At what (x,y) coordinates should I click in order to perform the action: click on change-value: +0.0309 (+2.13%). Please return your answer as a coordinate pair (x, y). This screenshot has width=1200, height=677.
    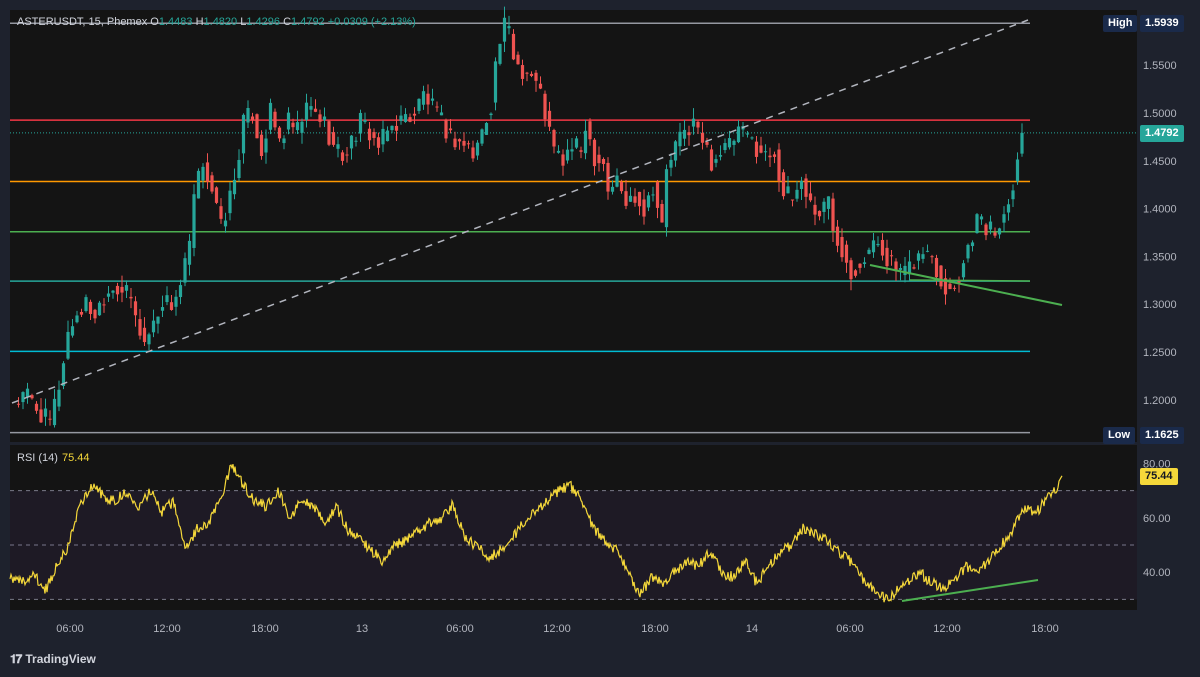
    Looking at the image, I should click on (371, 22).